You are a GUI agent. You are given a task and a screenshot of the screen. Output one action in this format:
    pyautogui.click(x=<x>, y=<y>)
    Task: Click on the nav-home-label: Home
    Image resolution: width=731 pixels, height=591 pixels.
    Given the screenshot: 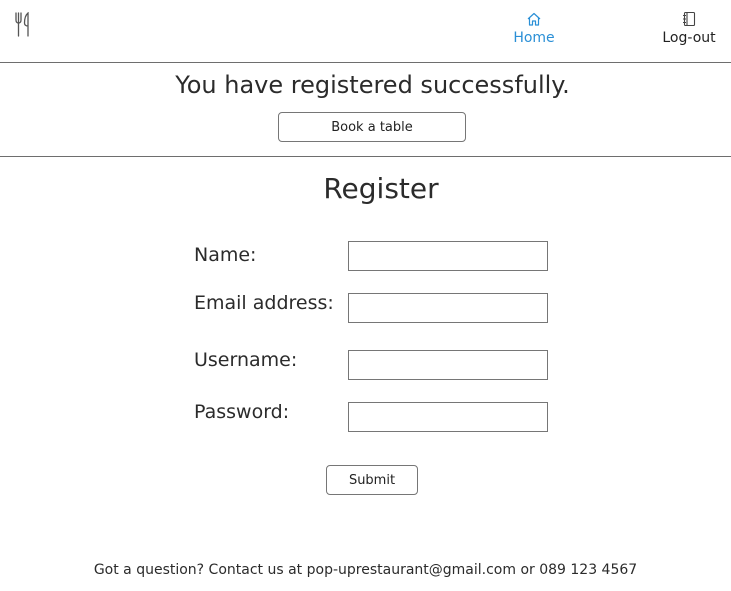 What is the action you would take?
    pyautogui.click(x=534, y=38)
    